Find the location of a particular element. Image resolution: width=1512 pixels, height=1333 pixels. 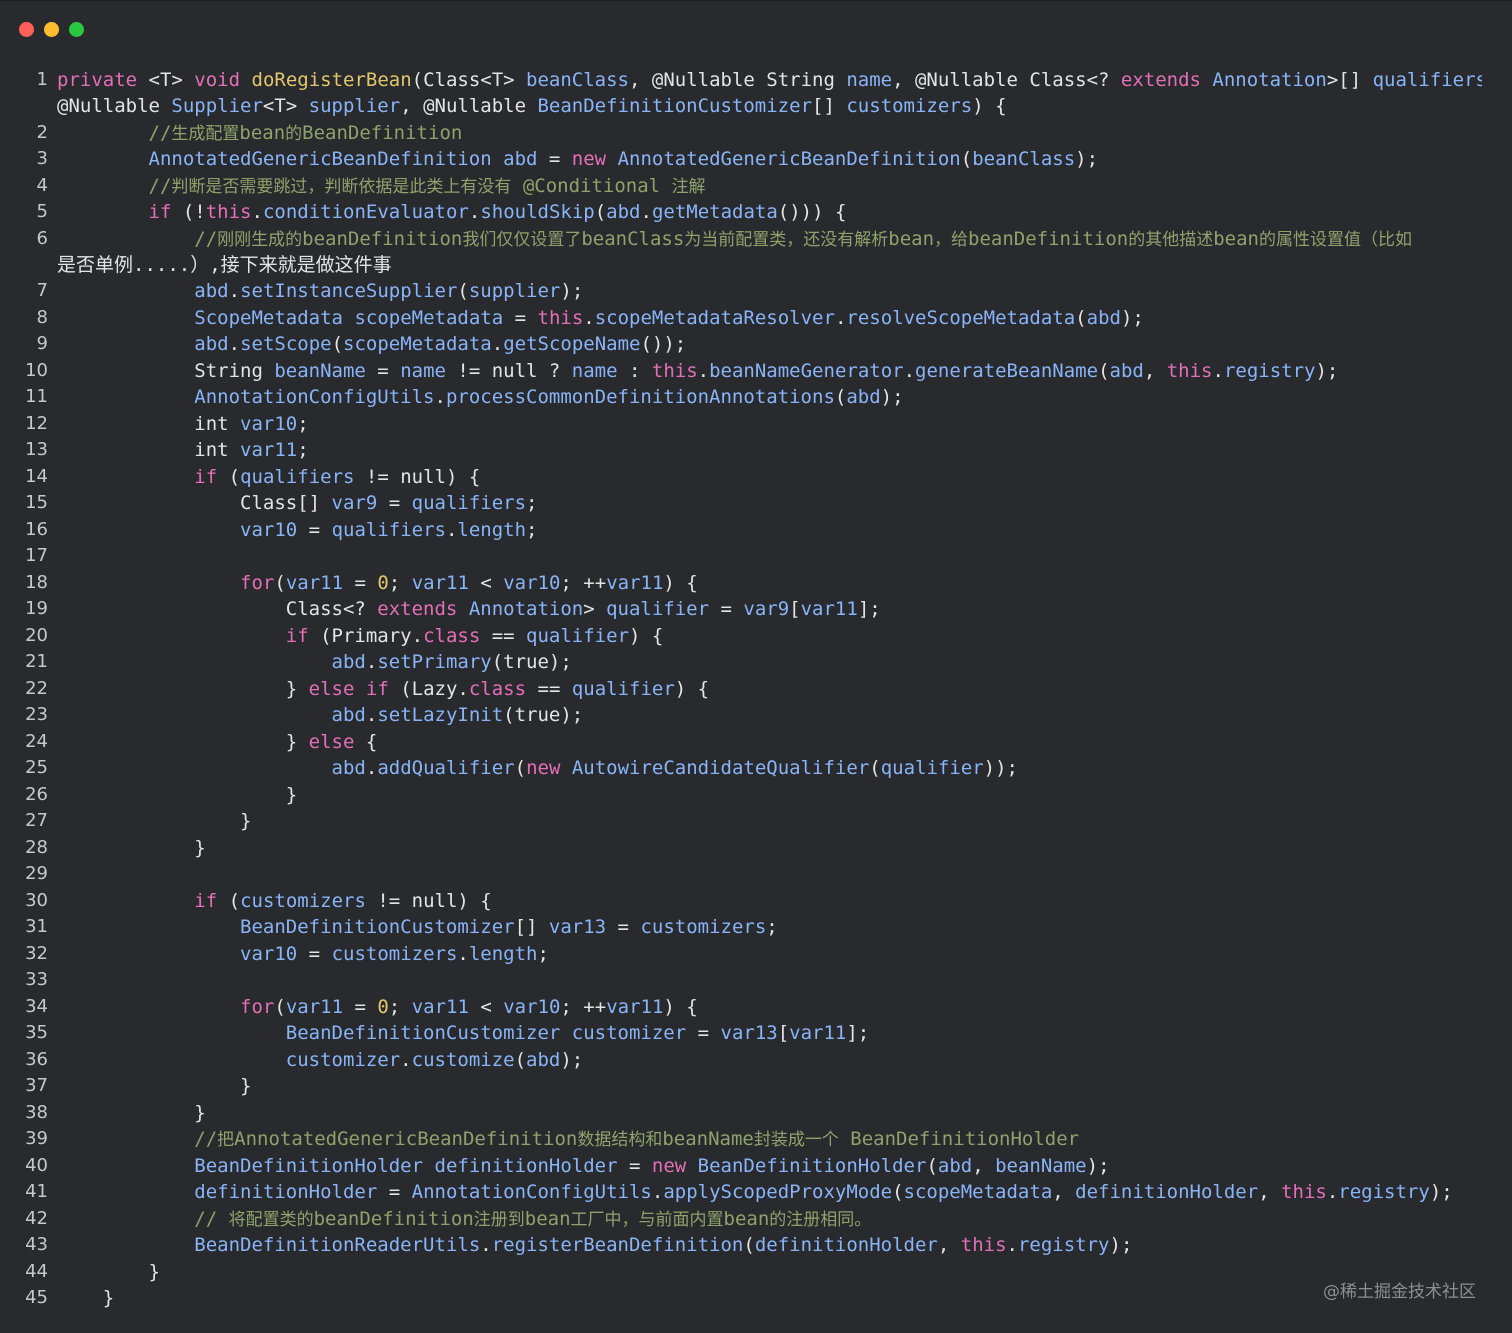

code-line: 15 Class[] var9 = qualifiers; is located at coordinates (756, 503).